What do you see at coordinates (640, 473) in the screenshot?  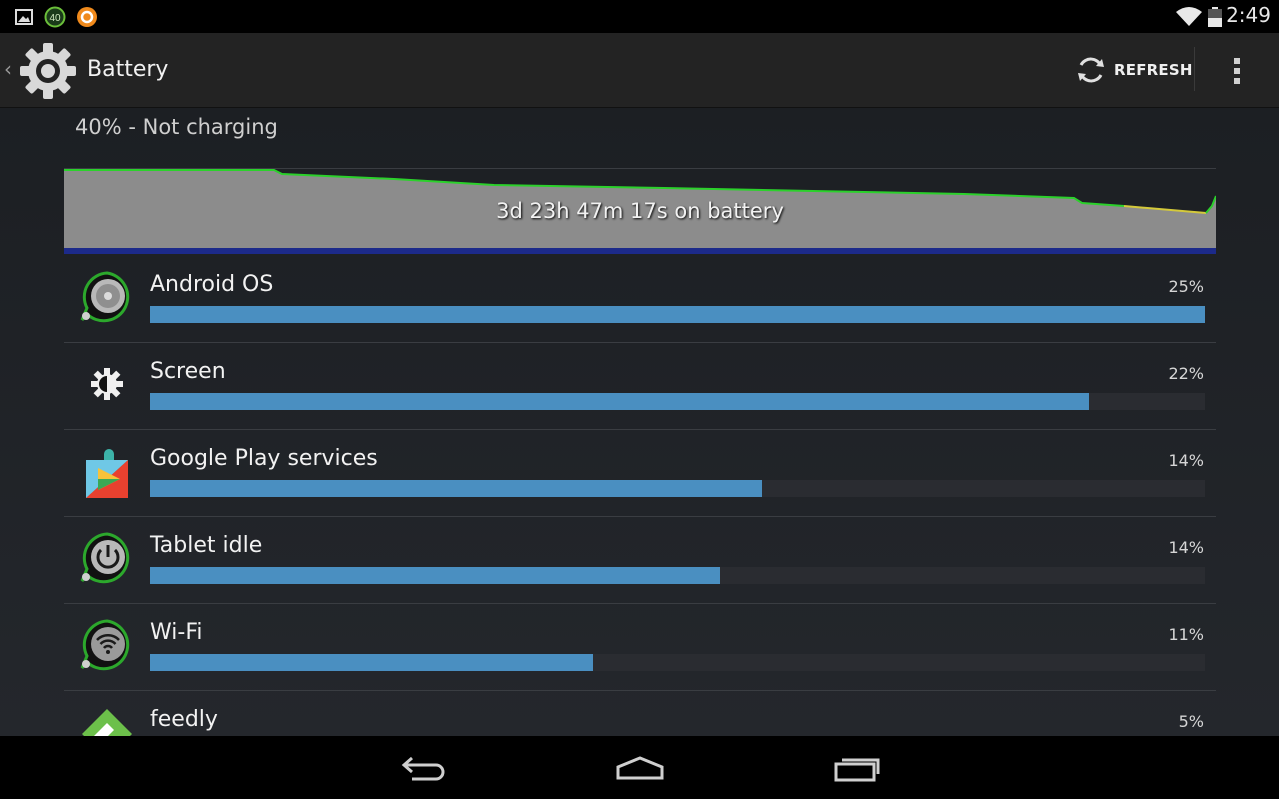 I see `list-item-google-play-services: Google Play services 14%` at bounding box center [640, 473].